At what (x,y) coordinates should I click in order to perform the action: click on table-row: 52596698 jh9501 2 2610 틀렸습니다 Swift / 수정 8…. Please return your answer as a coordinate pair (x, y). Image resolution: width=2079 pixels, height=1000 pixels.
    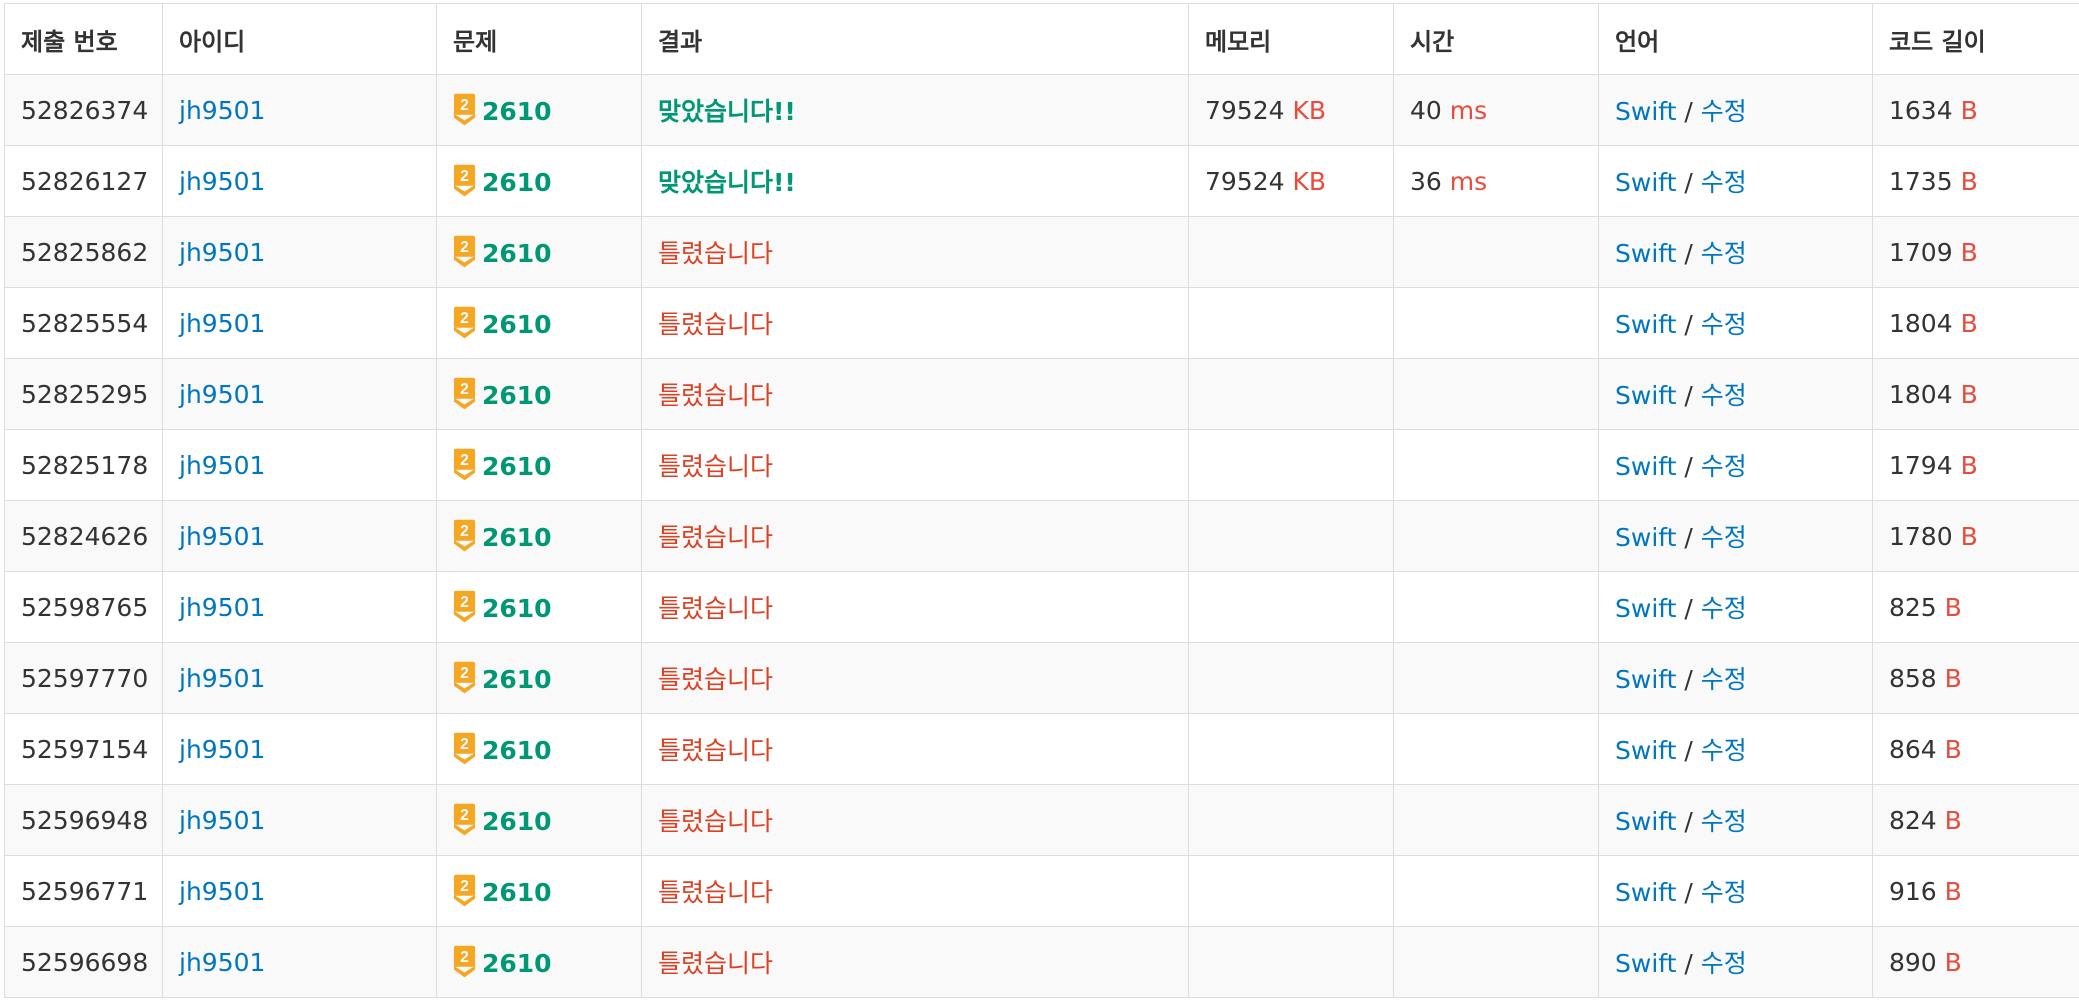
    Looking at the image, I should click on (1041, 962).